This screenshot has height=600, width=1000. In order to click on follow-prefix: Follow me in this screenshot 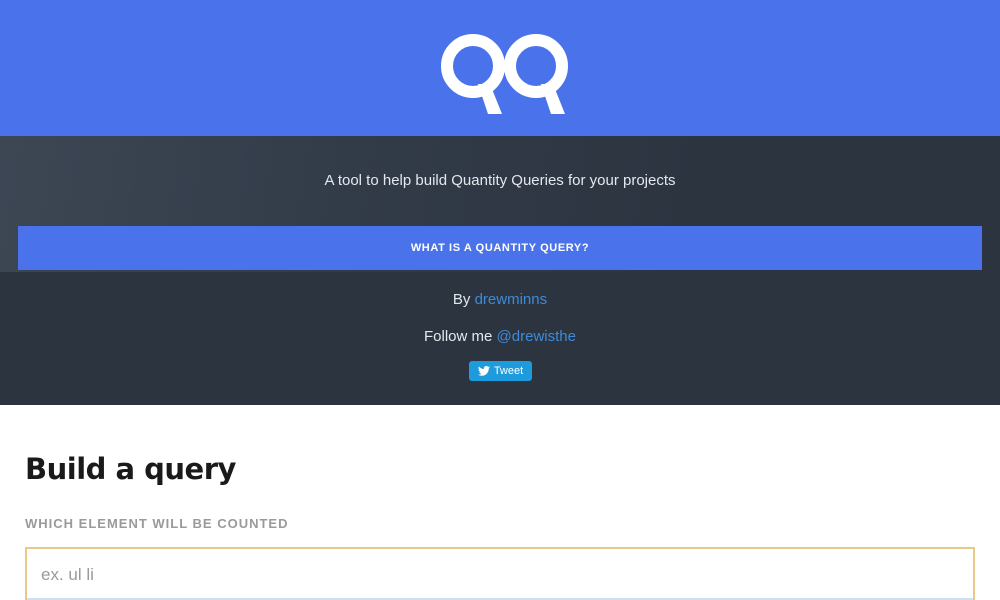, I will do `click(458, 336)`.